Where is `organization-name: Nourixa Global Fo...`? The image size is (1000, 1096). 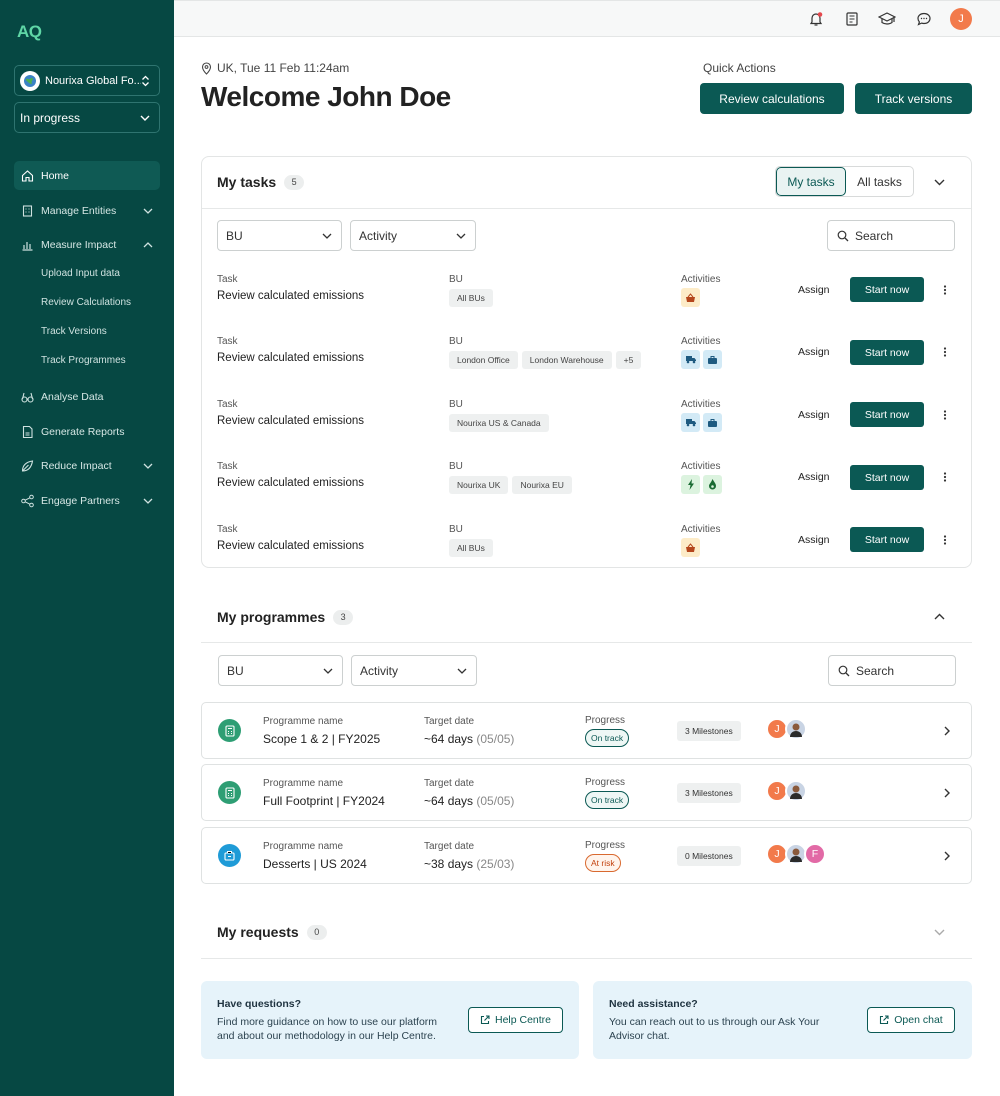 organization-name: Nourixa Global Fo... is located at coordinates (93, 80).